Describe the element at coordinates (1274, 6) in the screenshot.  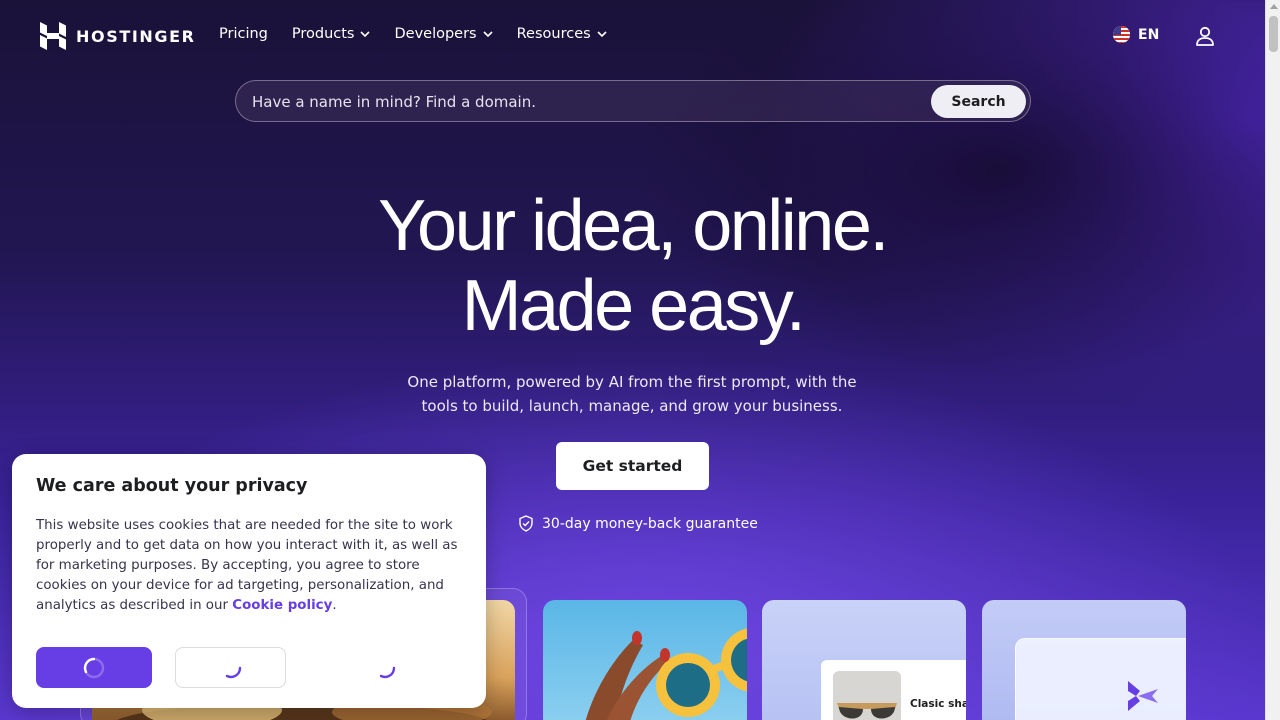
I see `scroll-up-arrow-icon` at that location.